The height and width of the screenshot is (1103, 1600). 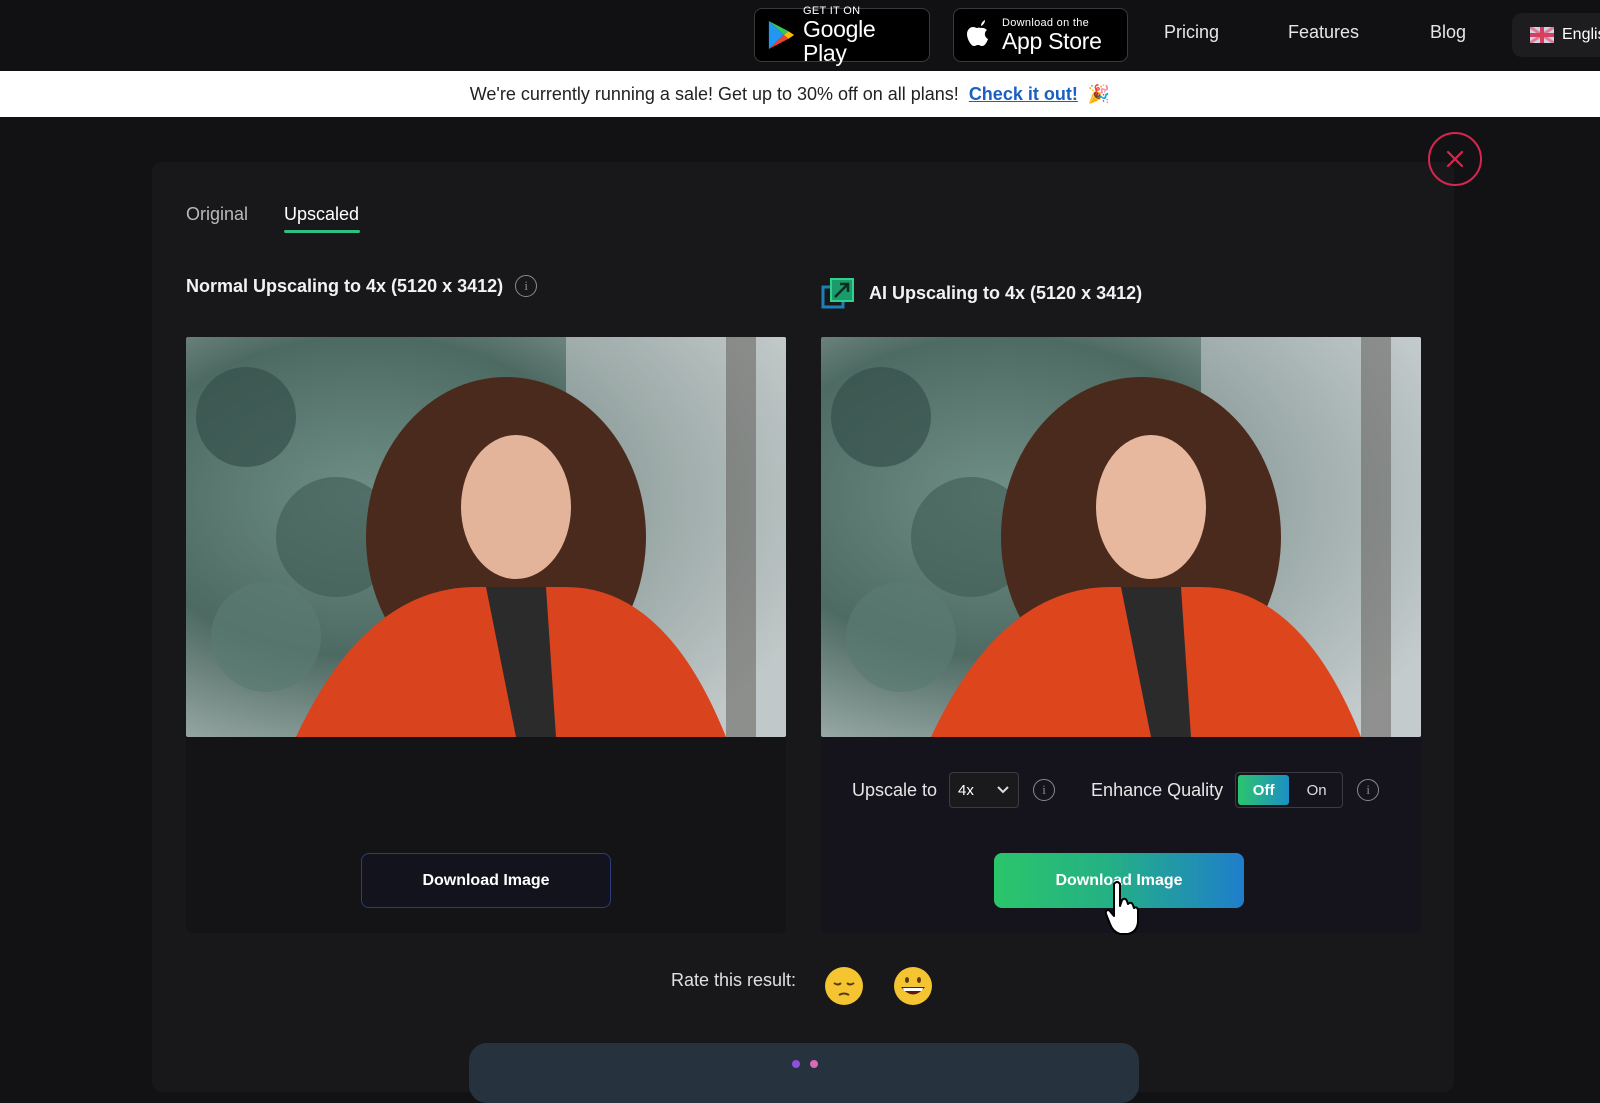 What do you see at coordinates (1044, 790) in the screenshot?
I see `upscale-info-icon: i` at bounding box center [1044, 790].